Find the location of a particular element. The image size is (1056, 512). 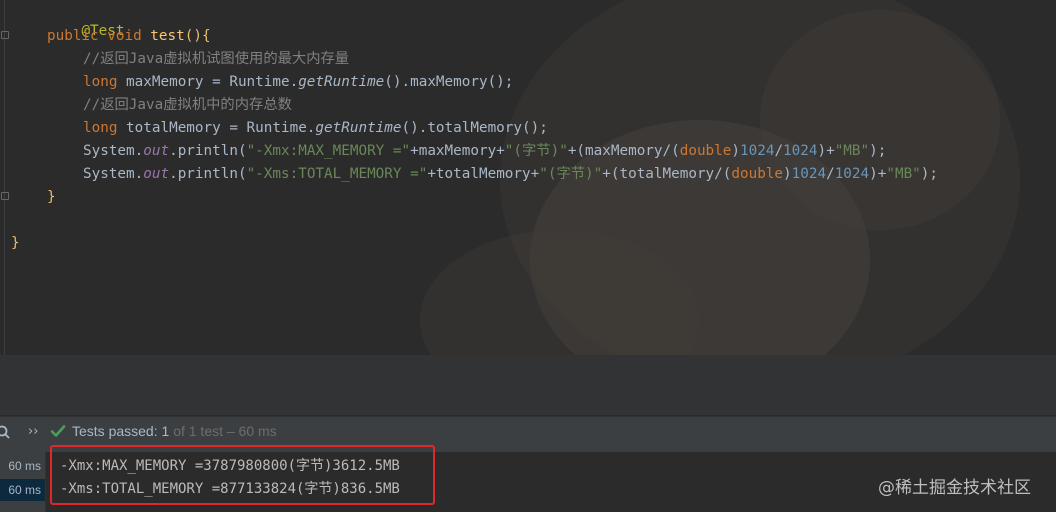

rest-token: ().maxMemory(); is located at coordinates (449, 82).